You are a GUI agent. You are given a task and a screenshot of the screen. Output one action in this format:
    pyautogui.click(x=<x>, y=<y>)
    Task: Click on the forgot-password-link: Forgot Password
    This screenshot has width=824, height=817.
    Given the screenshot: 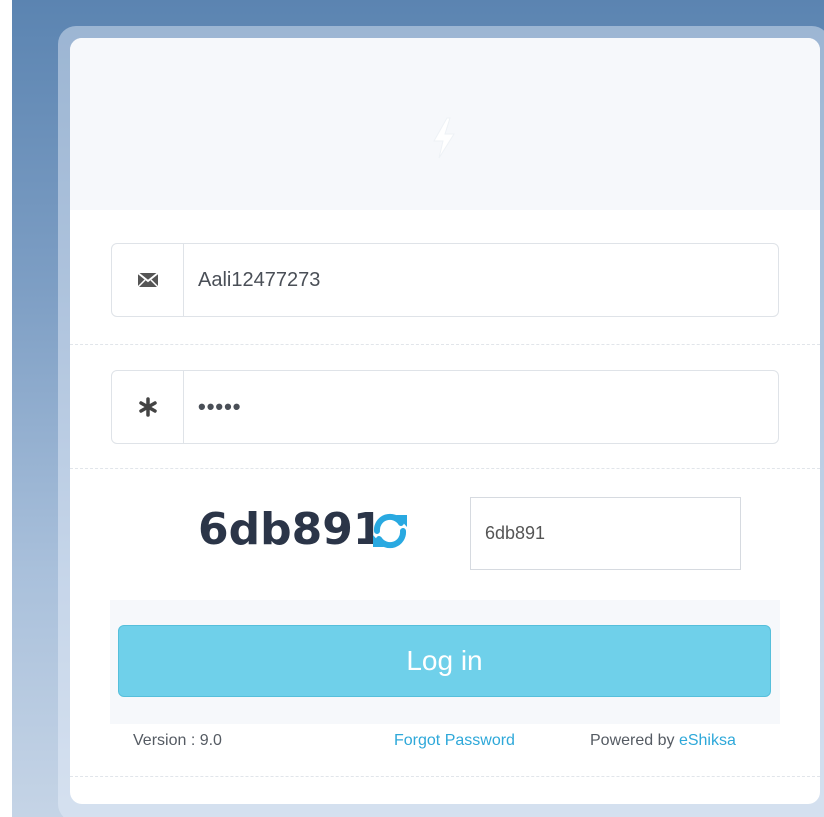 What is the action you would take?
    pyautogui.click(x=454, y=741)
    